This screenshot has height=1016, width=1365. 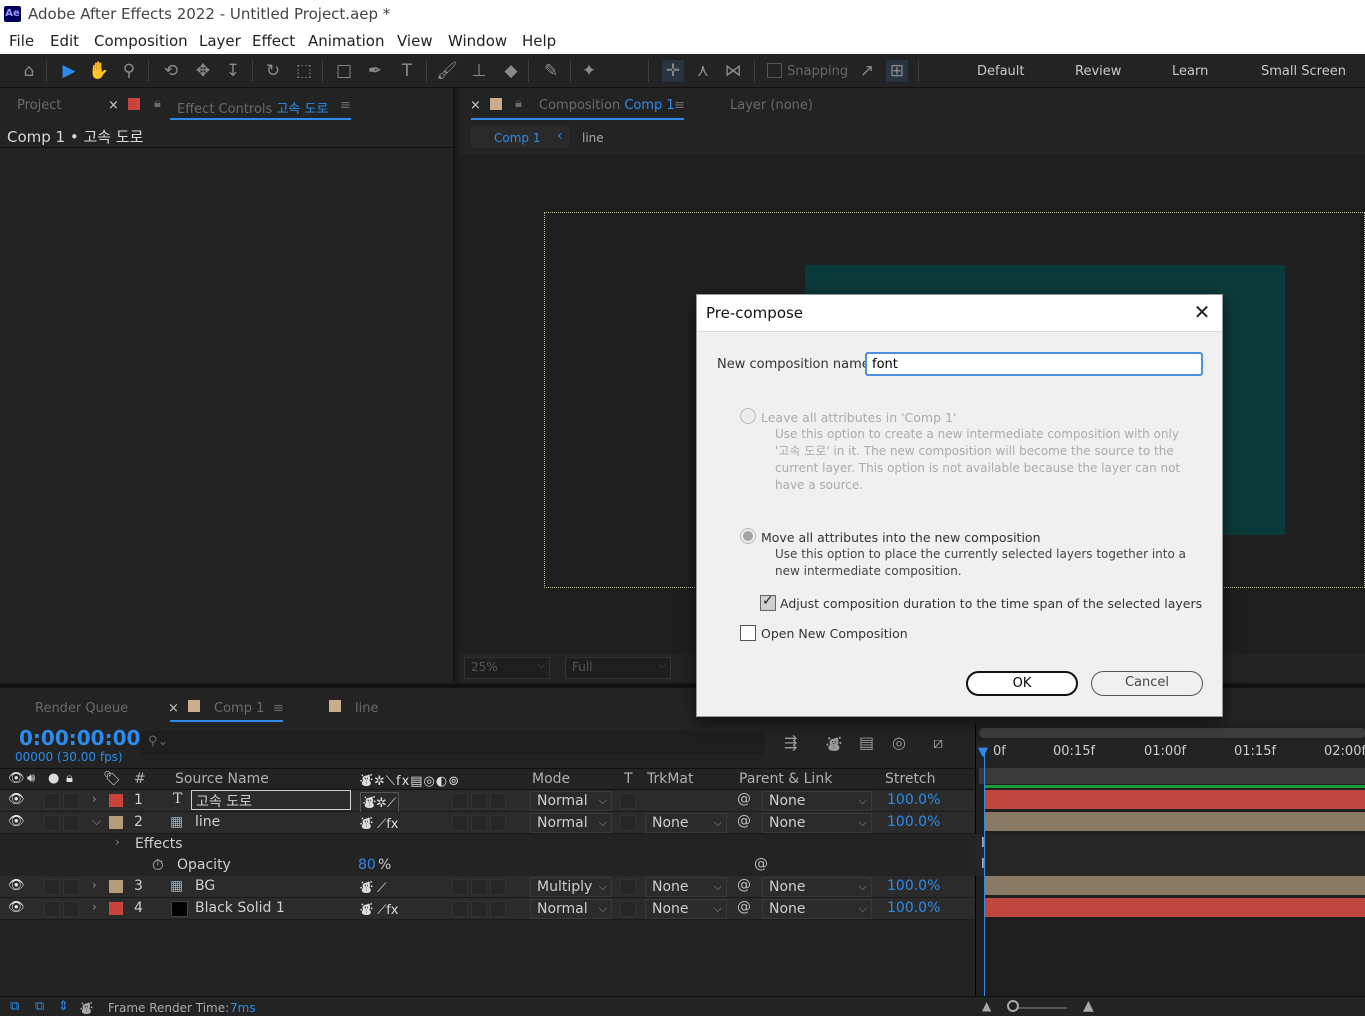 What do you see at coordinates (984, 872) in the screenshot?
I see `current-time-indicator` at bounding box center [984, 872].